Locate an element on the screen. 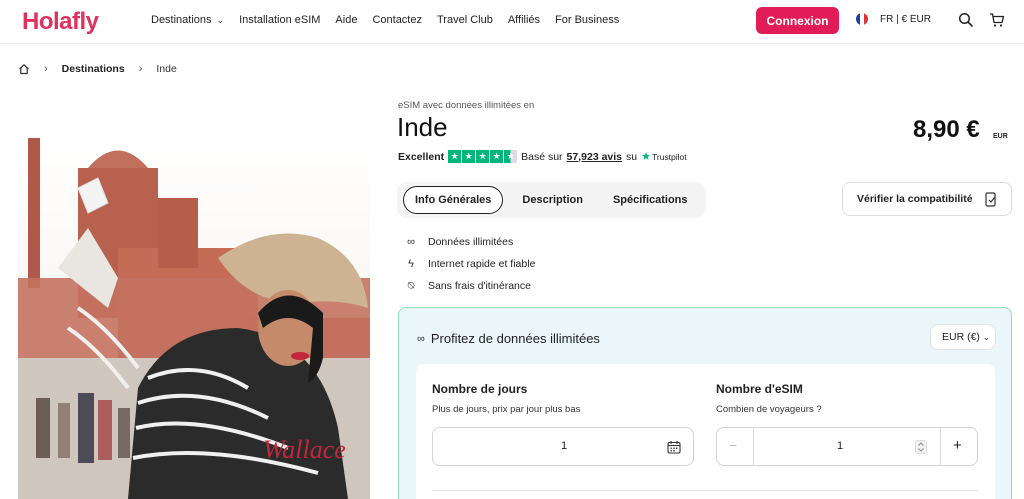 The image size is (1024, 499). cart-icon is located at coordinates (997, 20).